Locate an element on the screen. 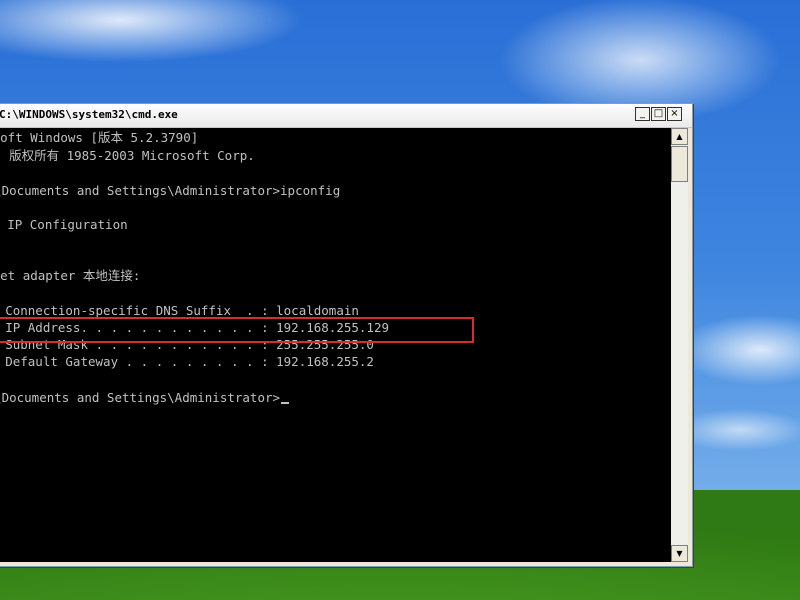 The width and height of the screenshot is (800, 600). scroll-thumb is located at coordinates (679, 164).